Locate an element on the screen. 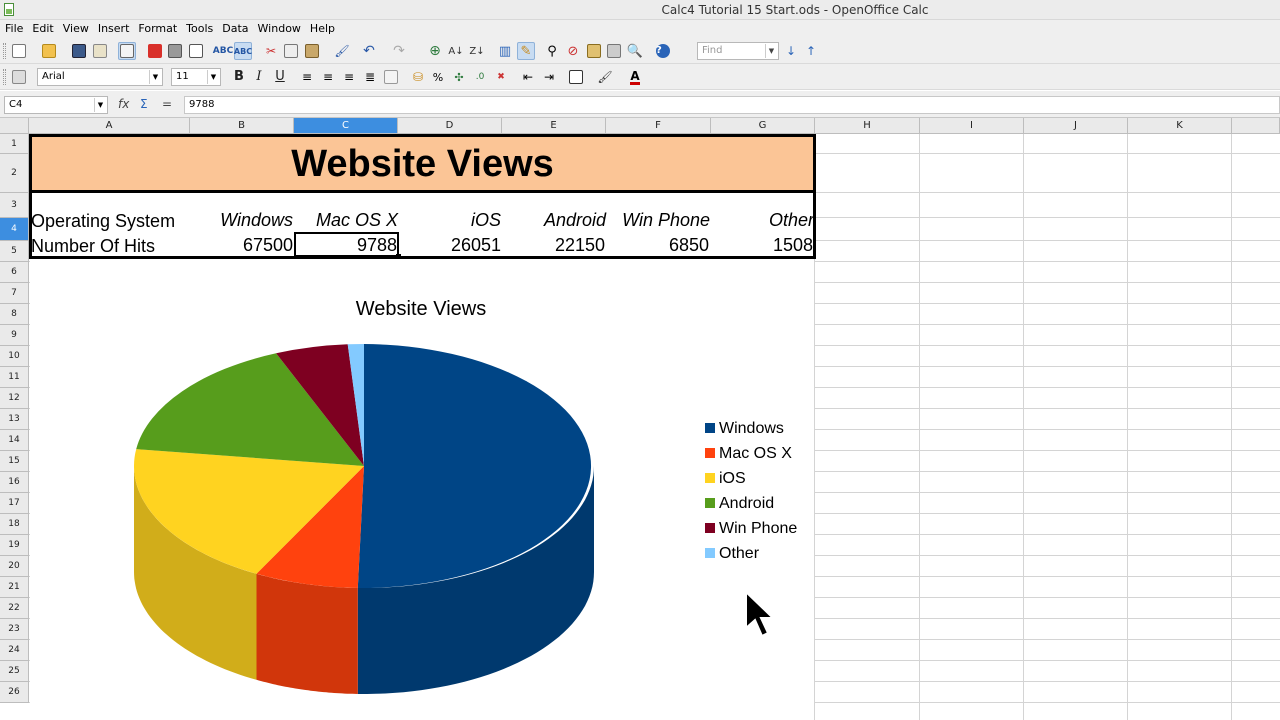  column-header-d: D is located at coordinates (450, 126).